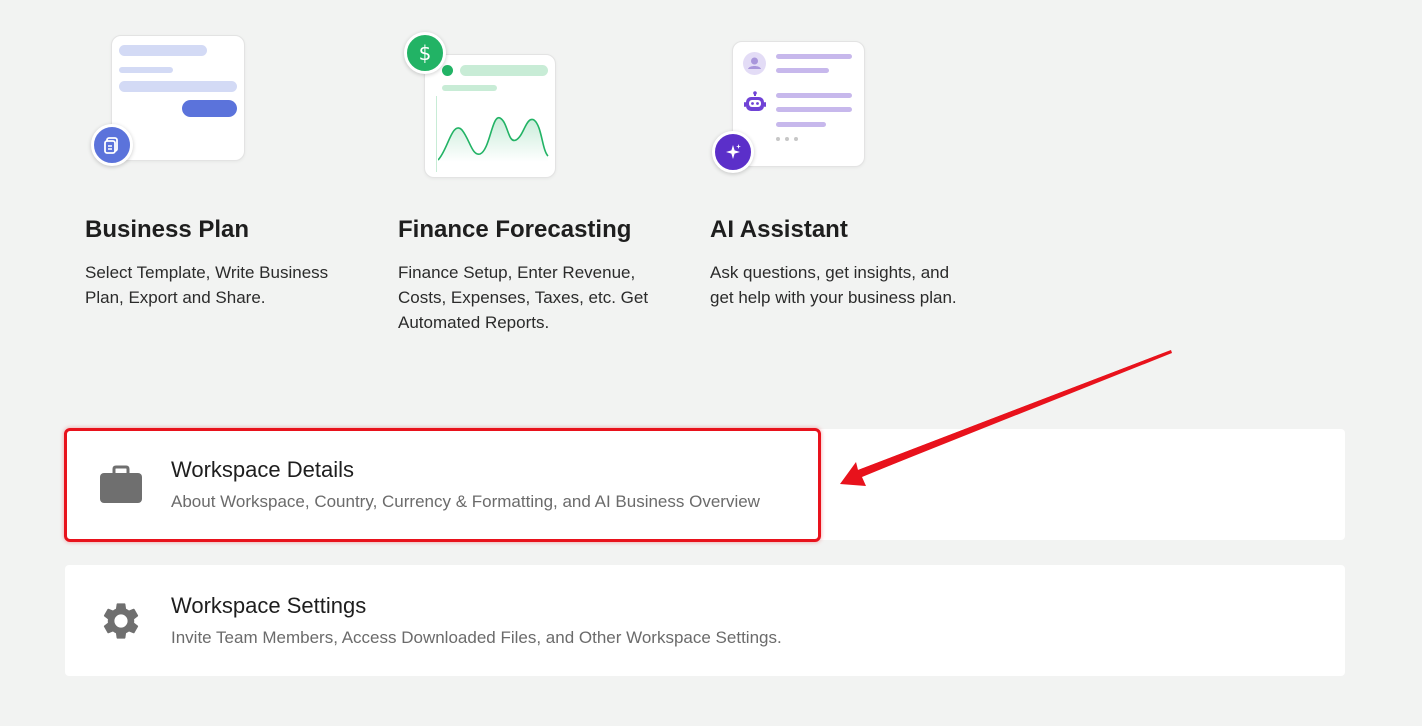 This screenshot has width=1422, height=726. What do you see at coordinates (515, 229) in the screenshot?
I see `feature-title: Finance Forecasting` at bounding box center [515, 229].